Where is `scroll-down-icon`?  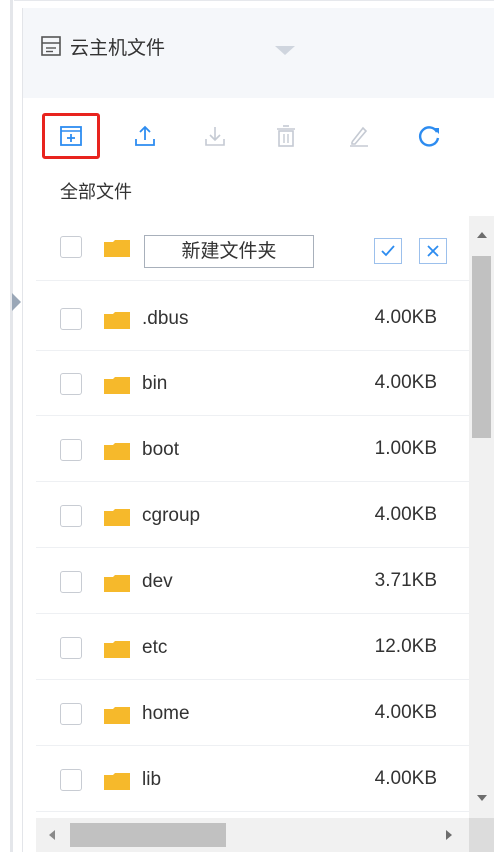
scroll-down-icon is located at coordinates (482, 798).